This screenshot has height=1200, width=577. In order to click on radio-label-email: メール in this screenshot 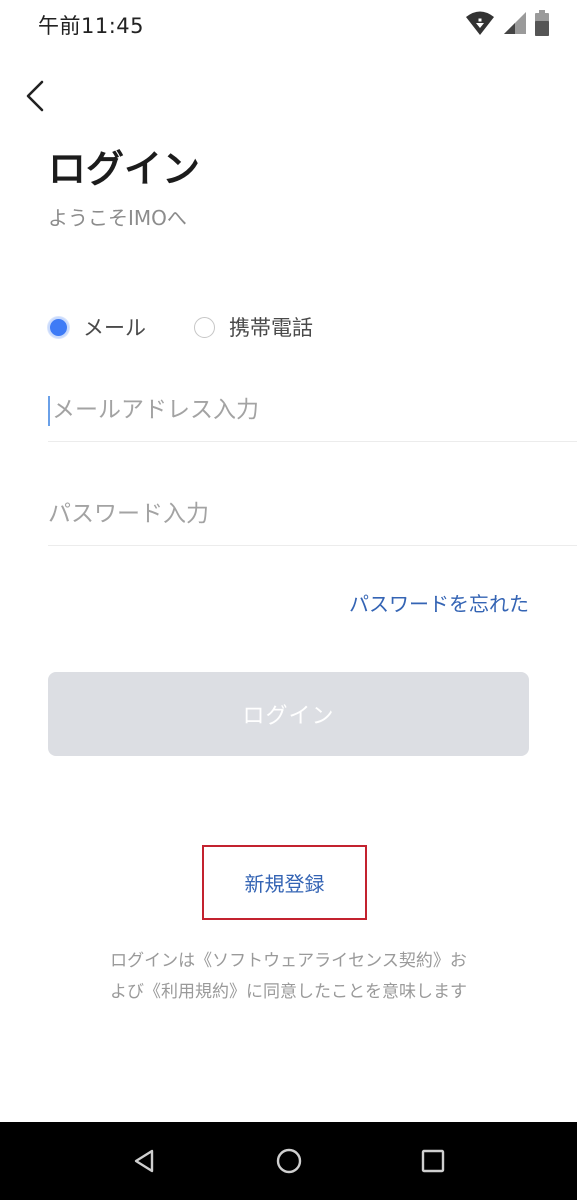, I will do `click(114, 328)`.